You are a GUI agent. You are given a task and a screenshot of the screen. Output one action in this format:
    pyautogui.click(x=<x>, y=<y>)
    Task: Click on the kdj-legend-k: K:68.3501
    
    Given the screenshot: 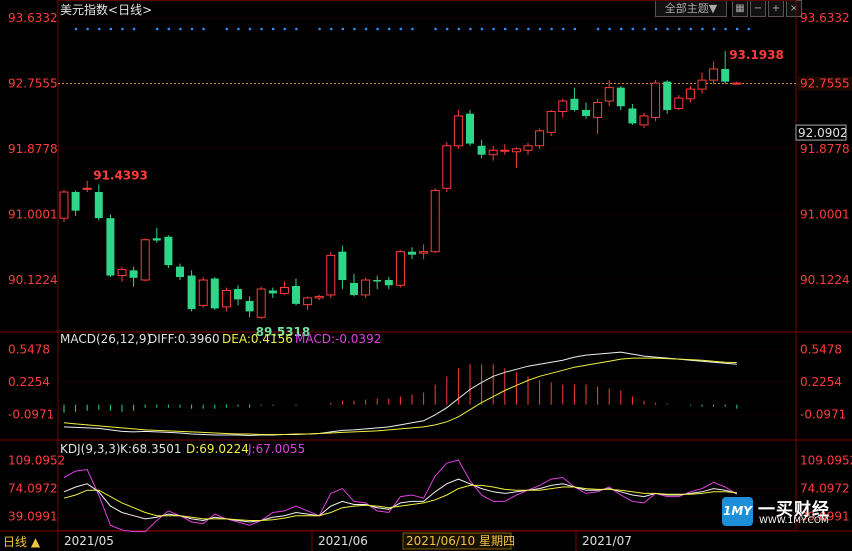 What is the action you would take?
    pyautogui.click(x=151, y=449)
    